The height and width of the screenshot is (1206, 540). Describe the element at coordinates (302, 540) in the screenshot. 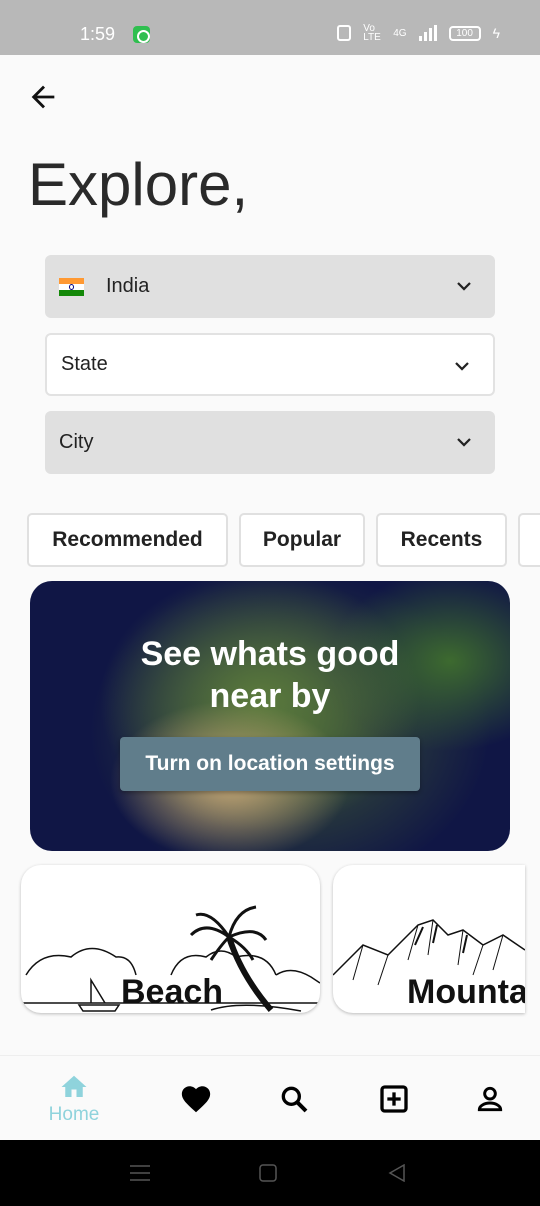

I see `tab-popular: Popular` at that location.